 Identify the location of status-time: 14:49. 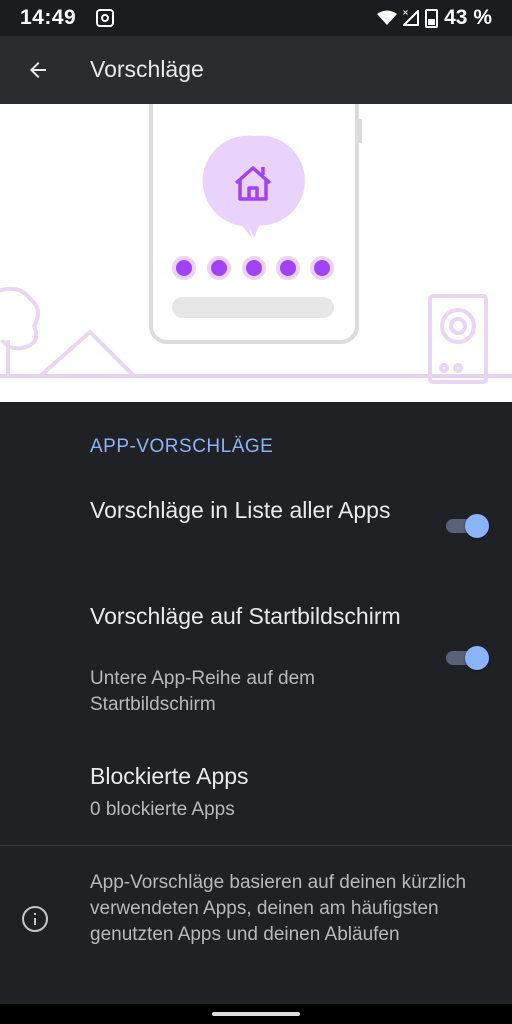
(48, 17).